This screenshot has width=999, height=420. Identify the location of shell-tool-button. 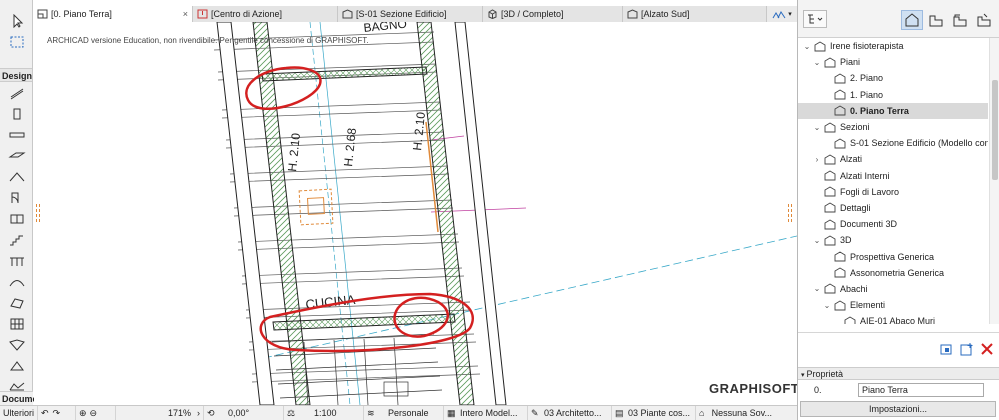
(16, 281).